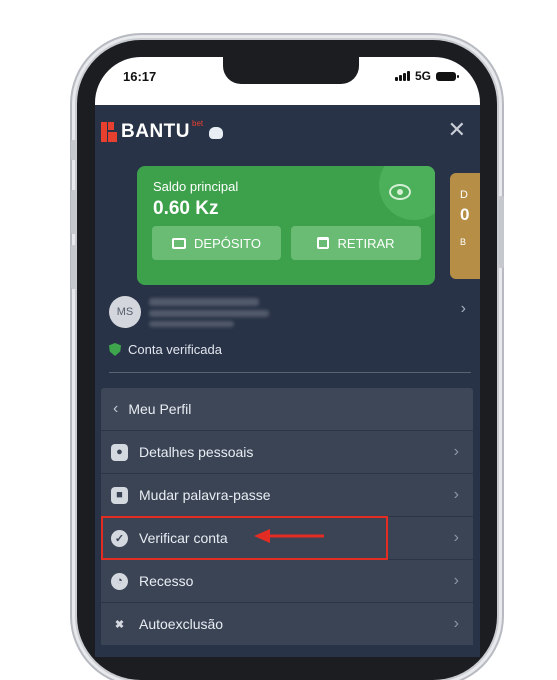 The width and height of the screenshot is (557, 680). I want to click on wallet-icon, so click(179, 243).